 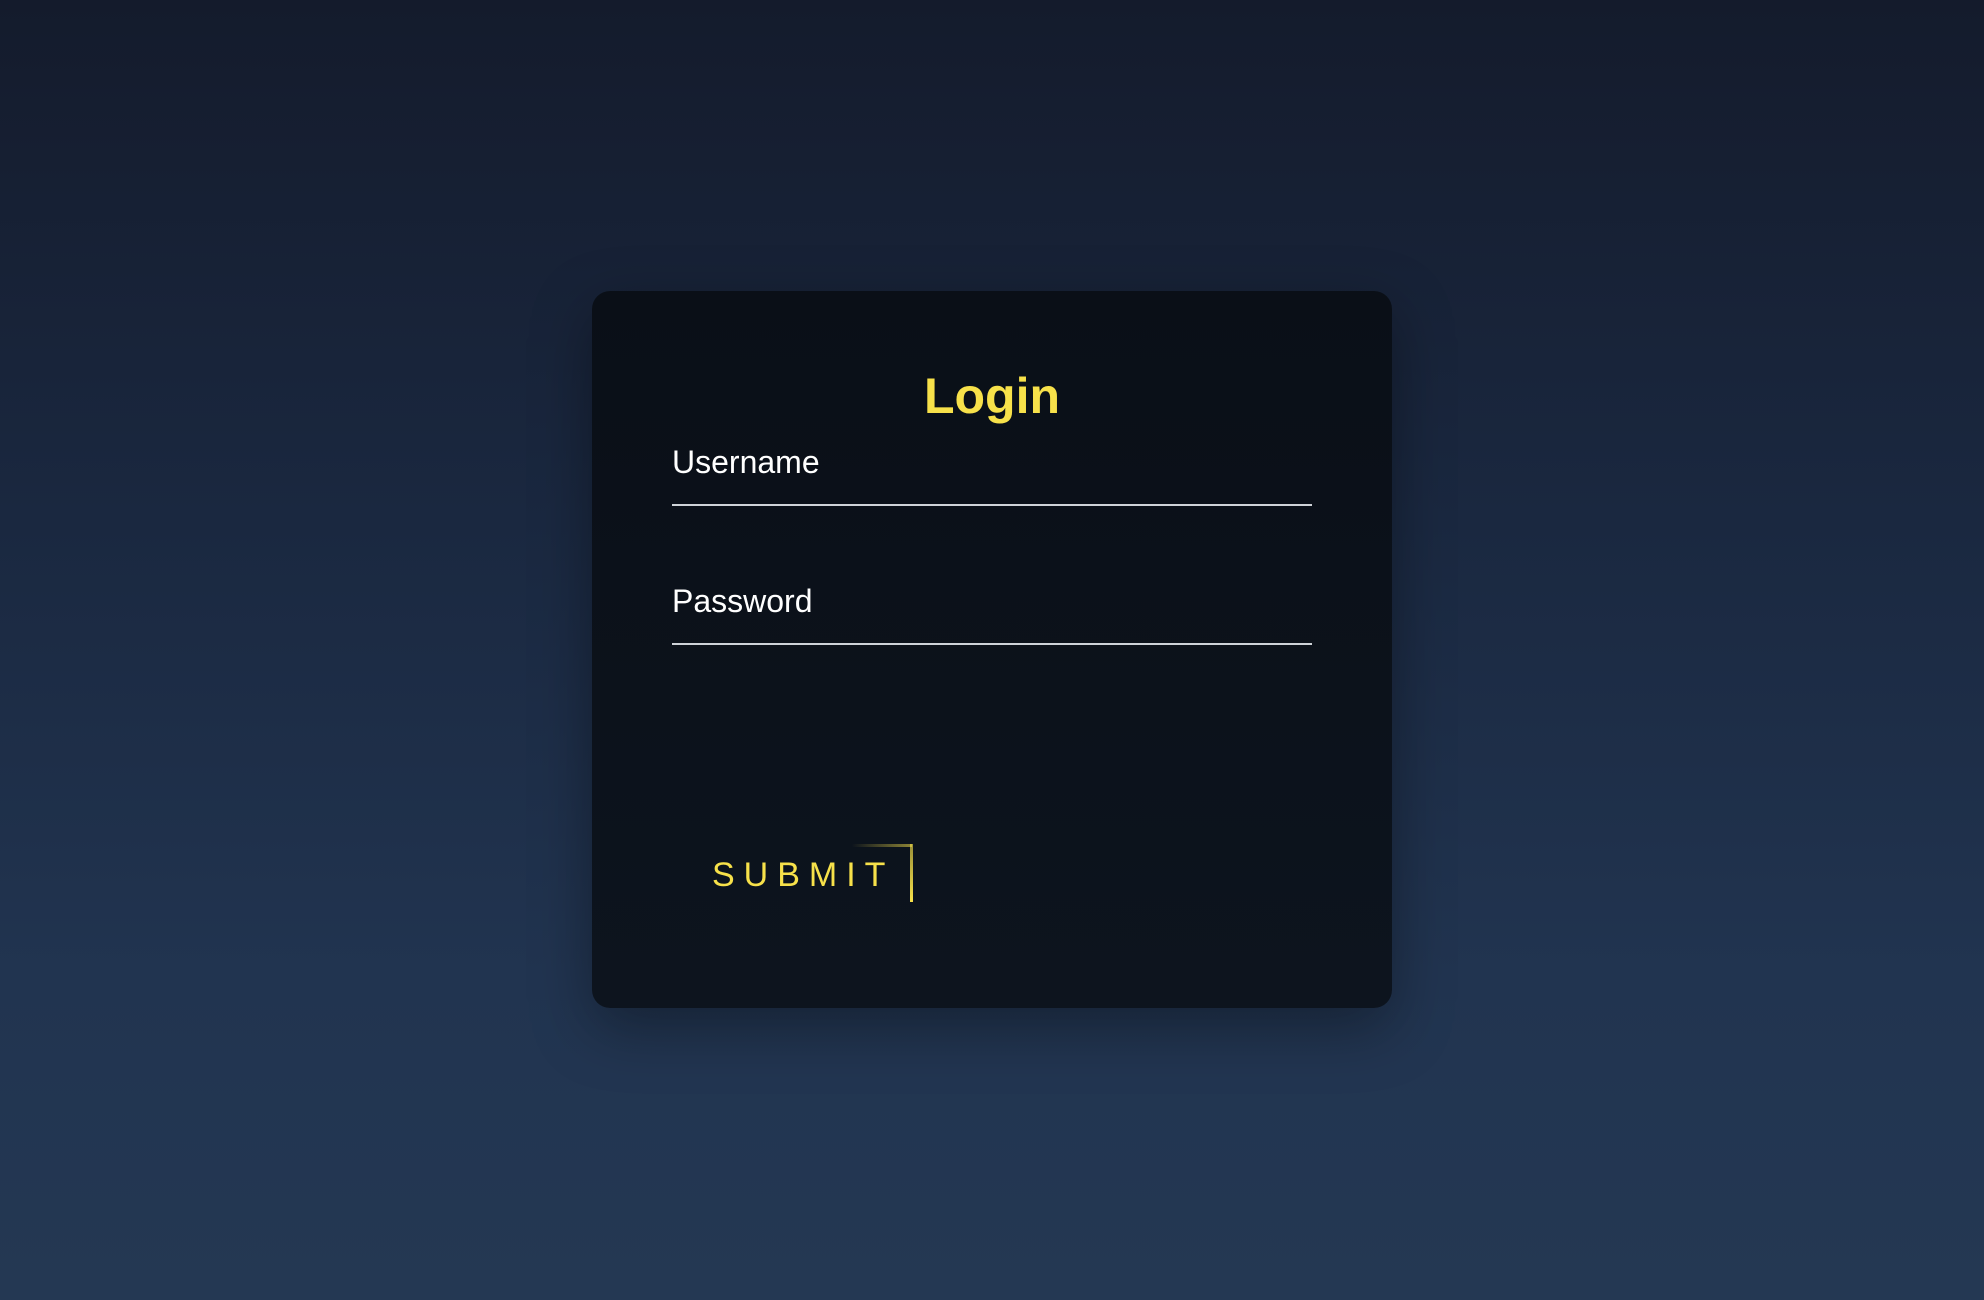 I want to click on submit-border-right-line, so click(x=911, y=873).